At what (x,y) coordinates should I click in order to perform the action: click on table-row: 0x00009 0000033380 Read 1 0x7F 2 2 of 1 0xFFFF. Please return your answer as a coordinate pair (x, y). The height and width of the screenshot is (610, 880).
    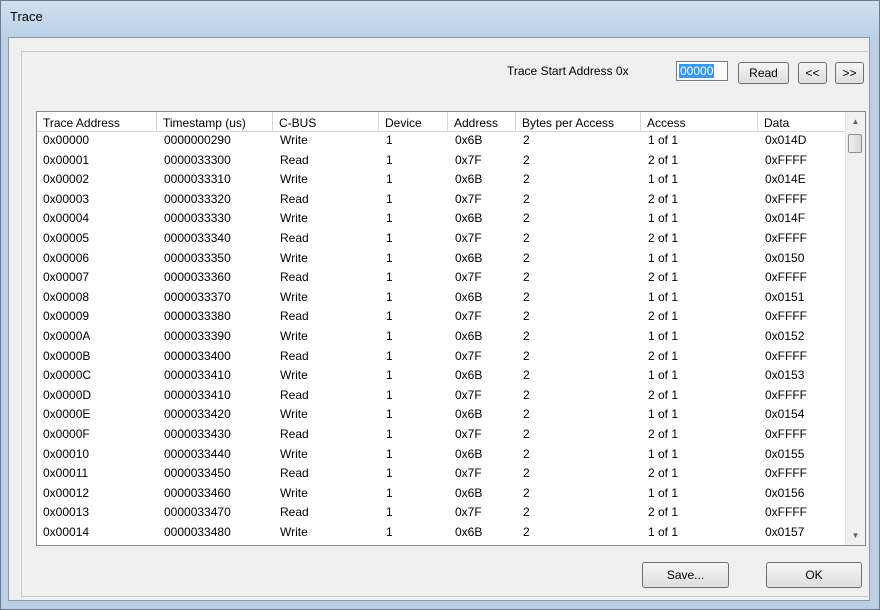
    Looking at the image, I should click on (442, 319).